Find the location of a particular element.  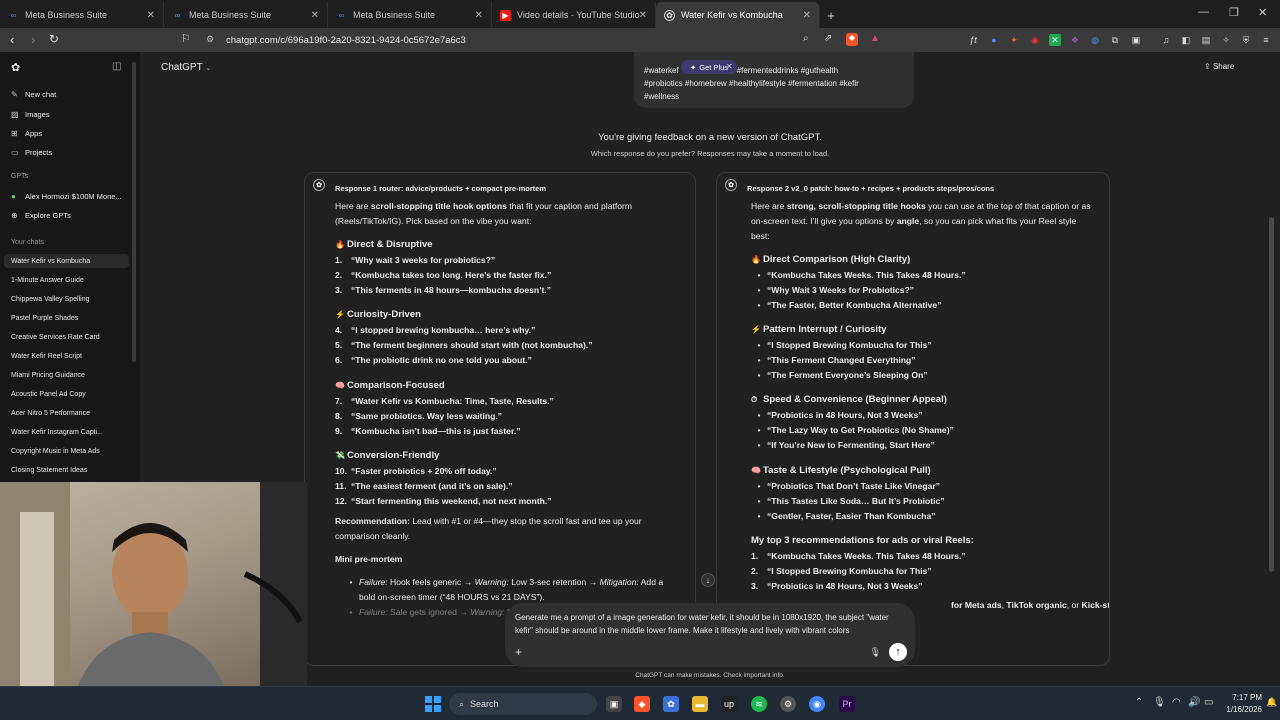

brave-rewards-icon: ▲ is located at coordinates (875, 38).